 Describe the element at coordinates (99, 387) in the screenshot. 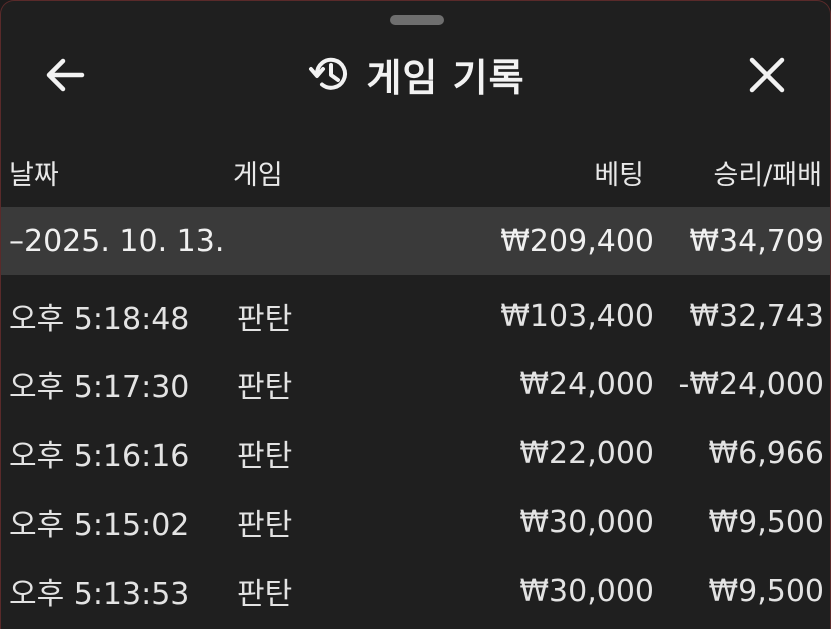

I see `row-time: 오후 5:17:30` at that location.